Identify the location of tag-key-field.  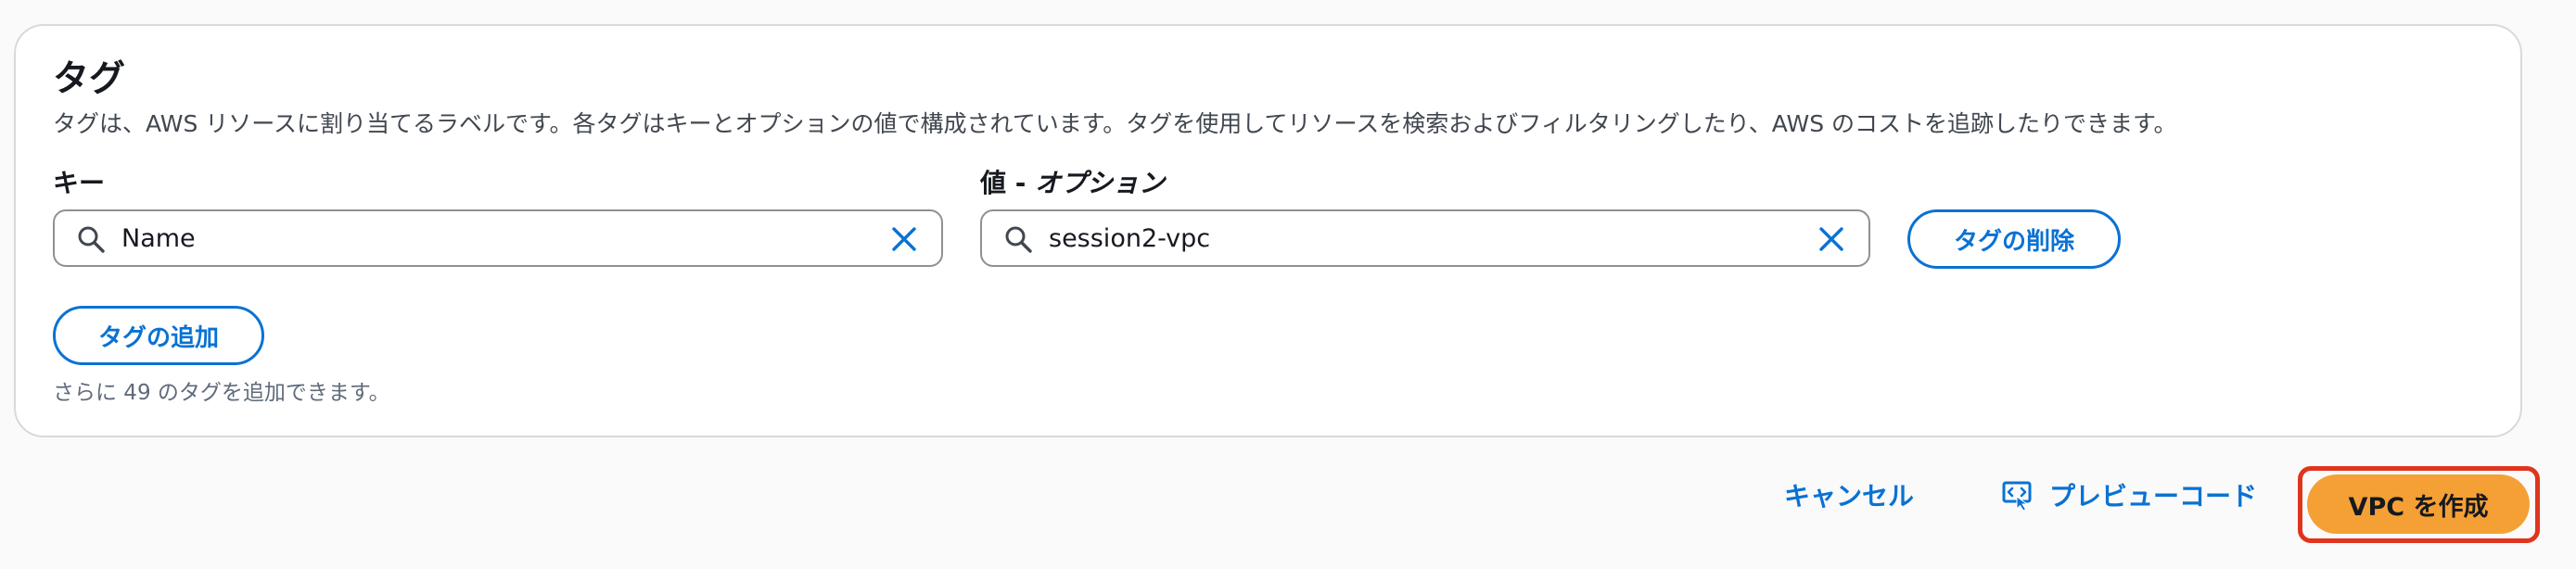
(498, 238).